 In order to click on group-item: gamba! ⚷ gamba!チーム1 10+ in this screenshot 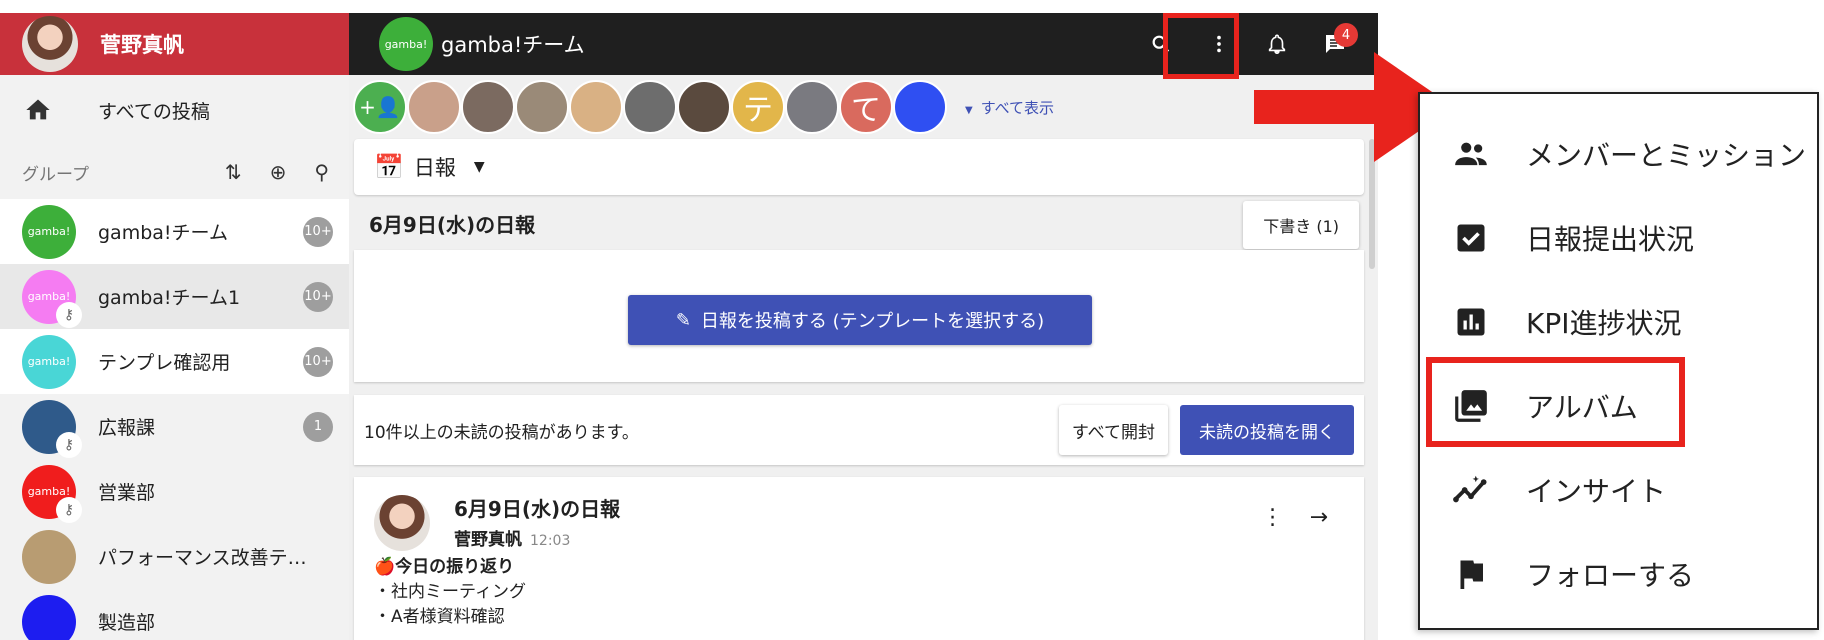, I will do `click(174, 296)`.